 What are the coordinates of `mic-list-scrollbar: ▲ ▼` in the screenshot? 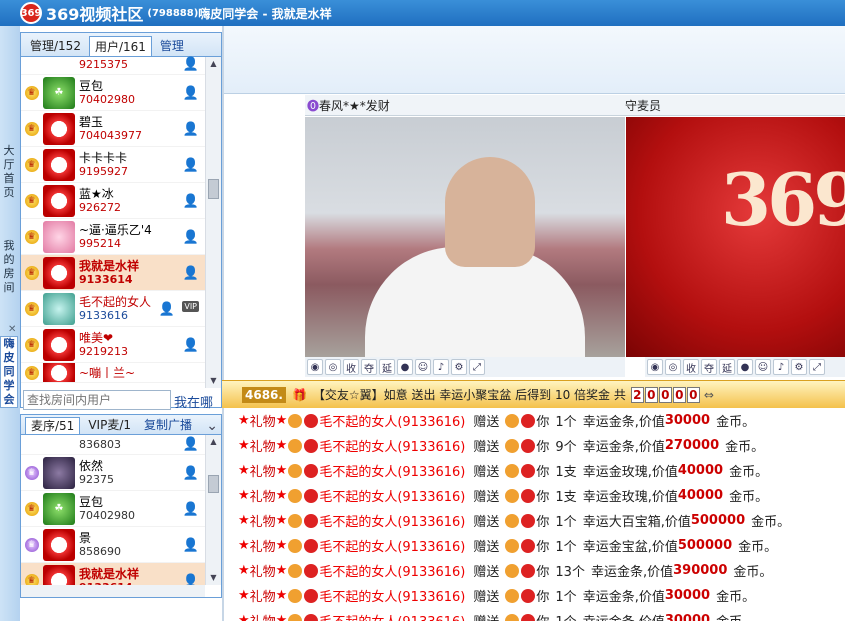 It's located at (213, 510).